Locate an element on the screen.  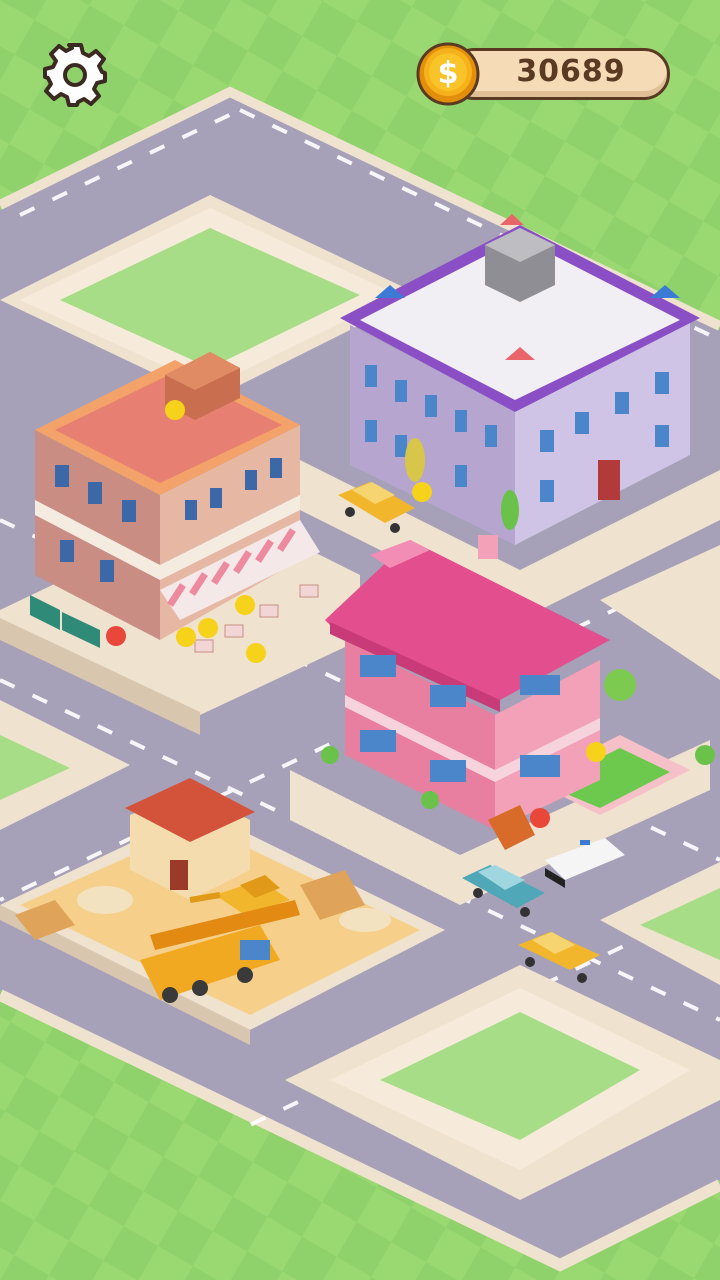
coin-counter: 30689 $ is located at coordinates (544, 74).